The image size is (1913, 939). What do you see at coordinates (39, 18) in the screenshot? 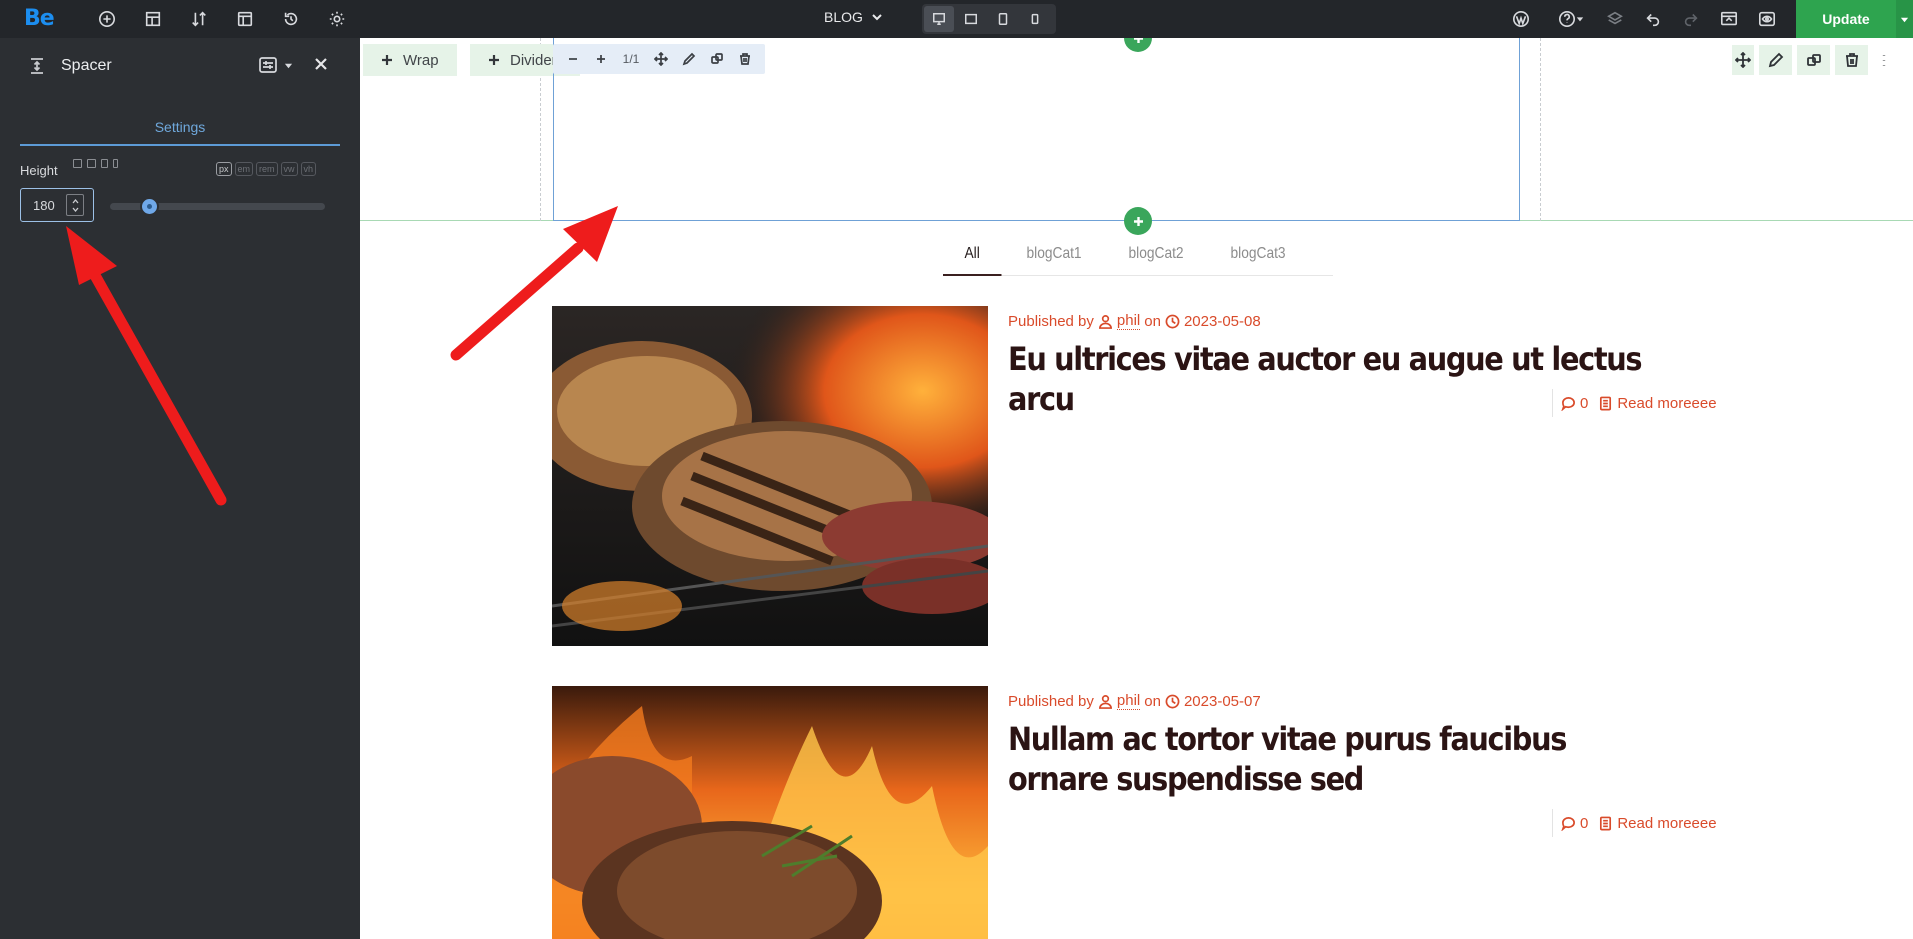
I see `be-logo: Be` at bounding box center [39, 18].